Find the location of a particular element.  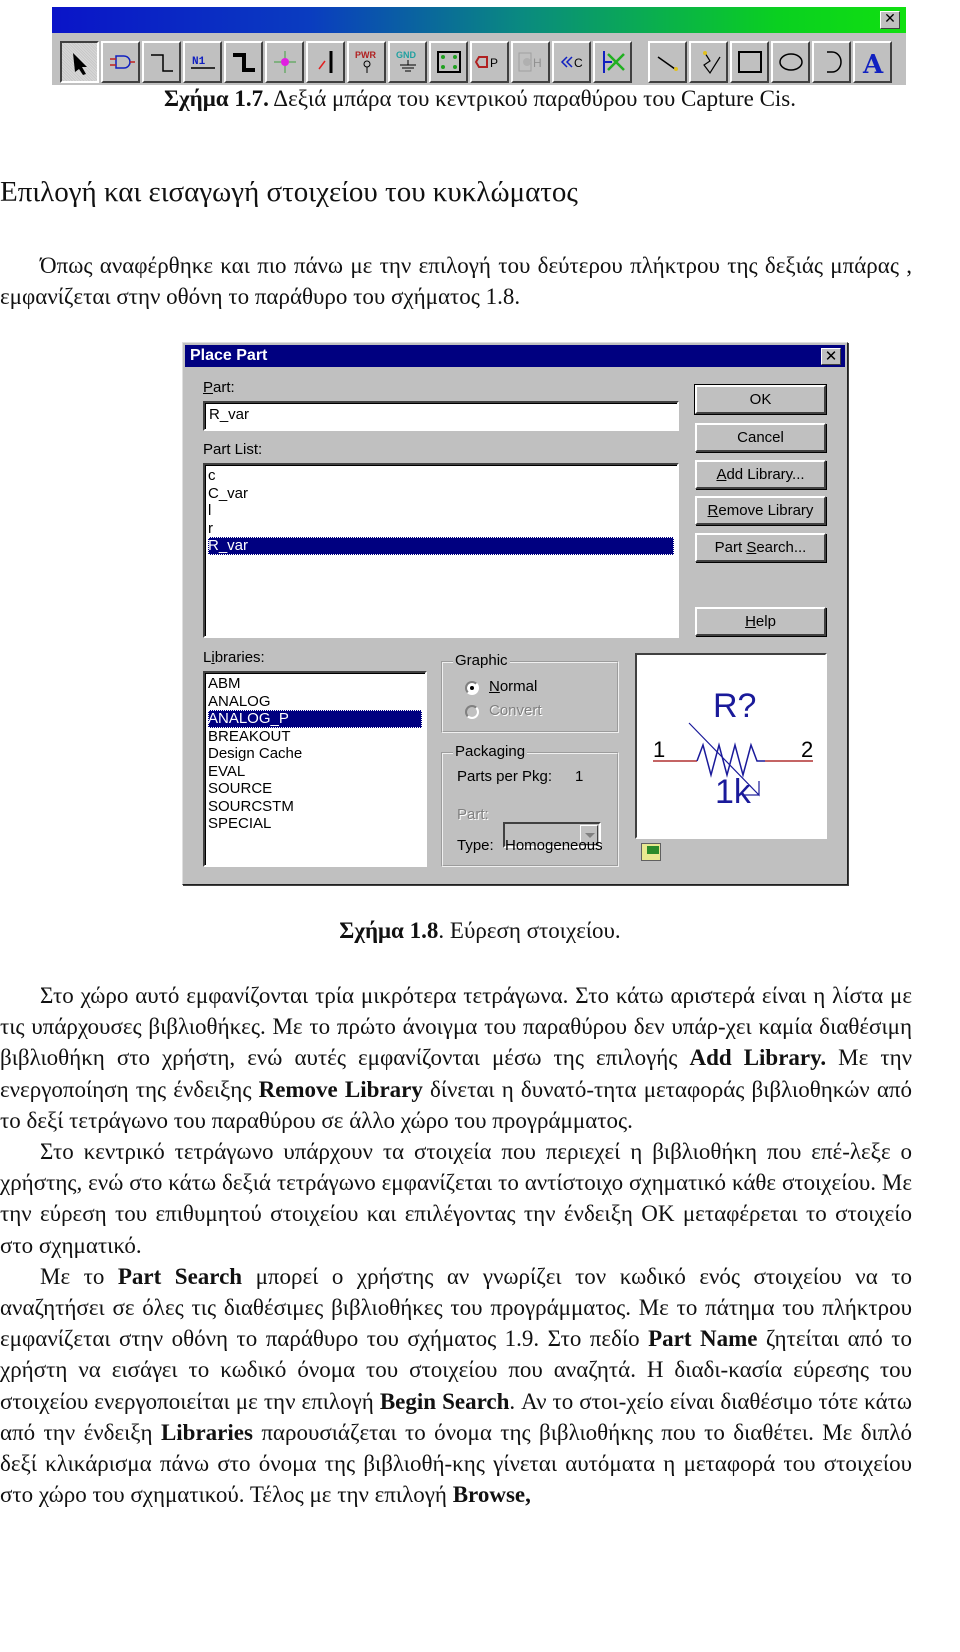

place-ellipse-tool-button is located at coordinates (790, 62).